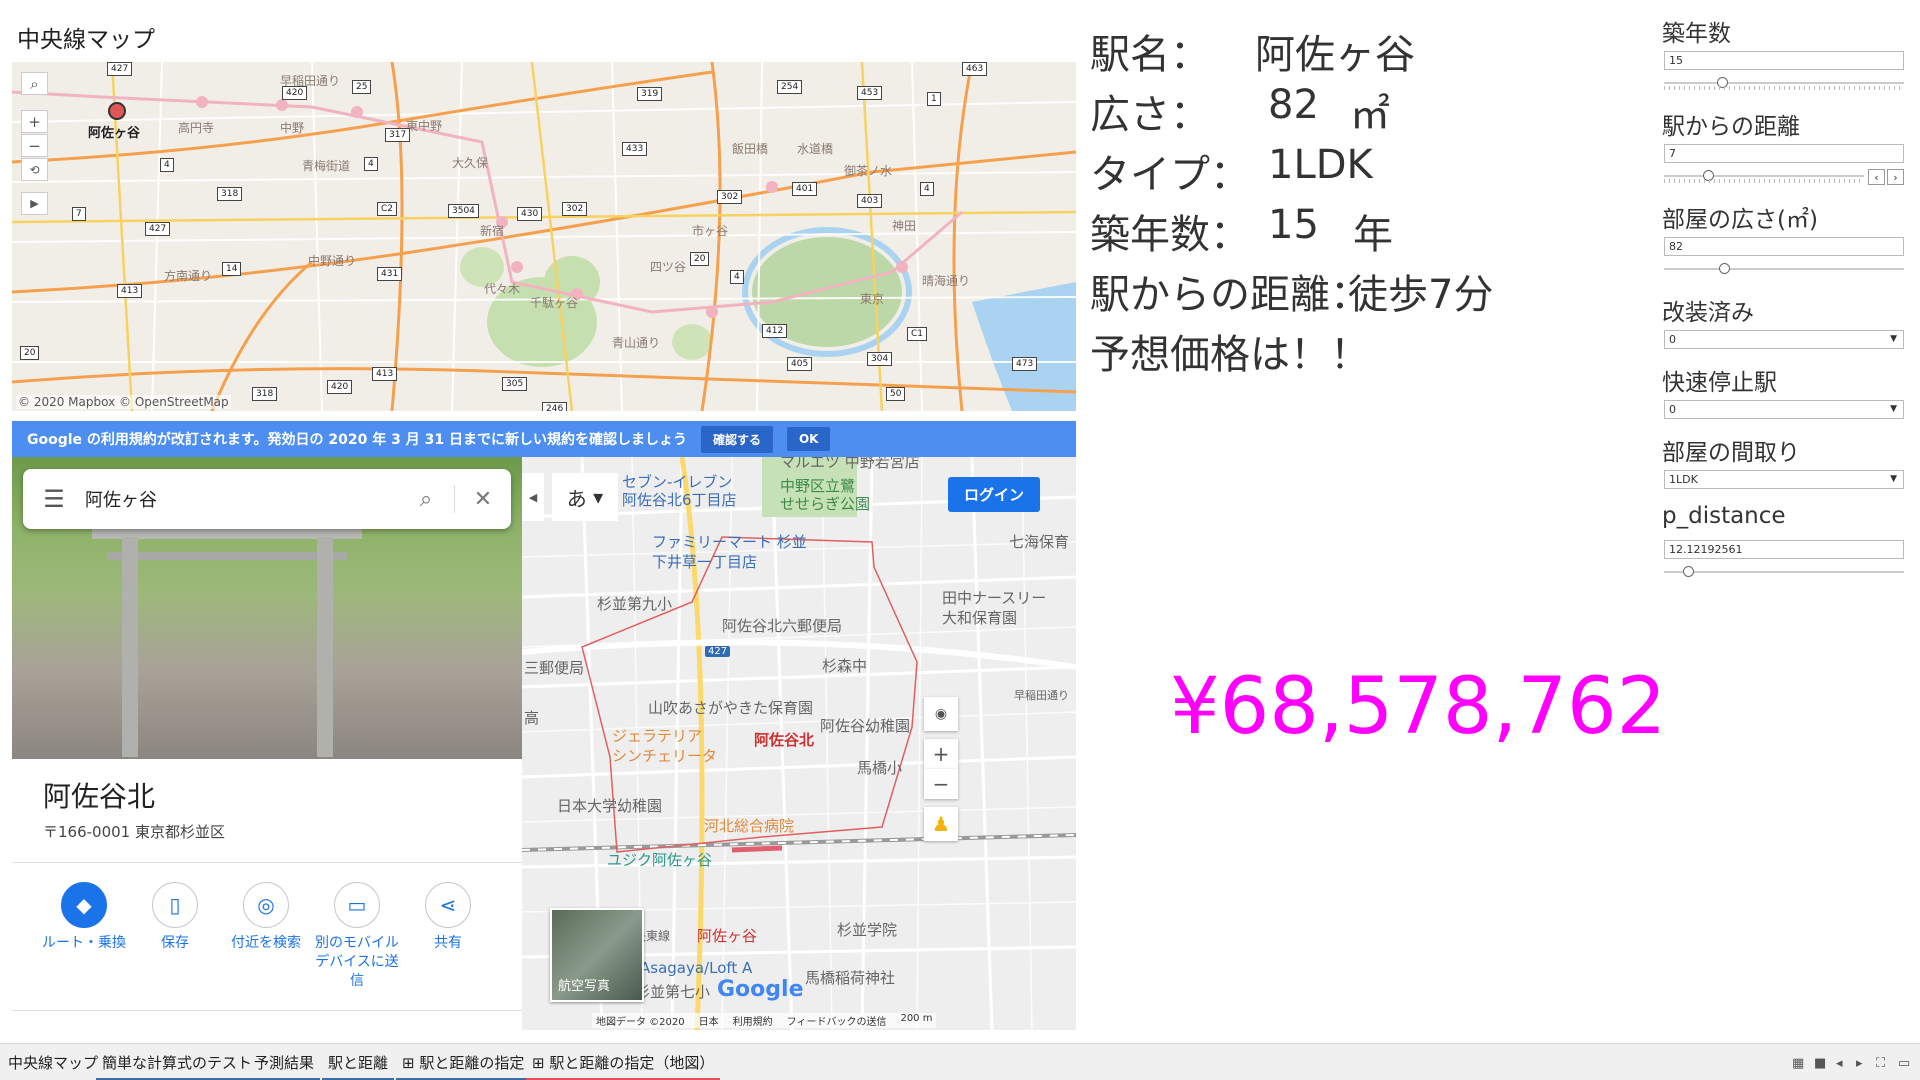 The image size is (1920, 1080). What do you see at coordinates (731, 708) in the screenshot?
I see `map-poi-label: 山吹あさがやきた保育園` at bounding box center [731, 708].